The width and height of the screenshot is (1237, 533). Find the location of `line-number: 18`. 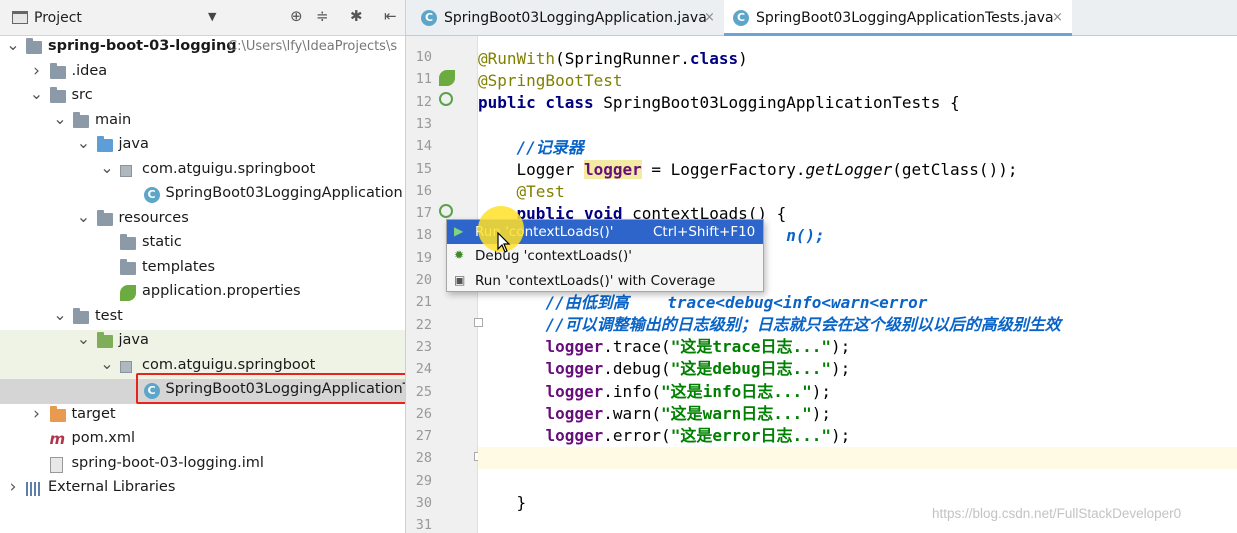

line-number: 18 is located at coordinates (423, 235).